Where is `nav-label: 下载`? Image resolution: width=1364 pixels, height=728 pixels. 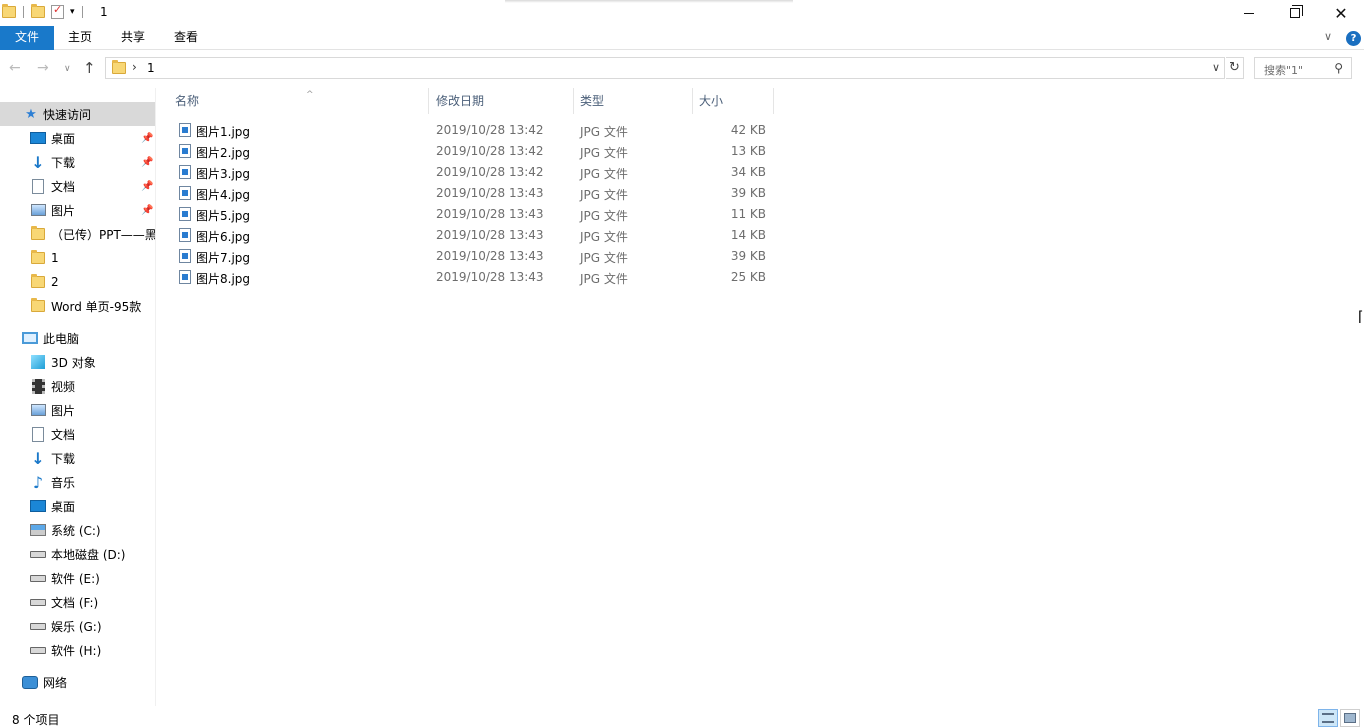 nav-label: 下载 is located at coordinates (63, 162).